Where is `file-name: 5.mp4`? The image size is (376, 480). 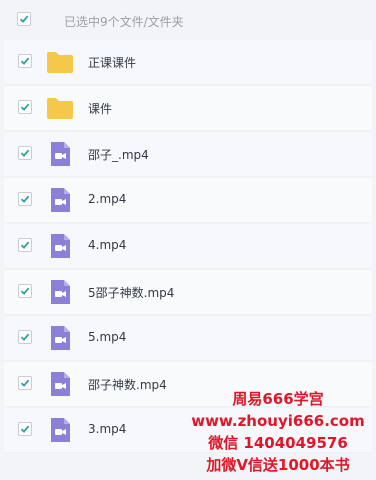
file-name: 5.mp4 is located at coordinates (107, 337).